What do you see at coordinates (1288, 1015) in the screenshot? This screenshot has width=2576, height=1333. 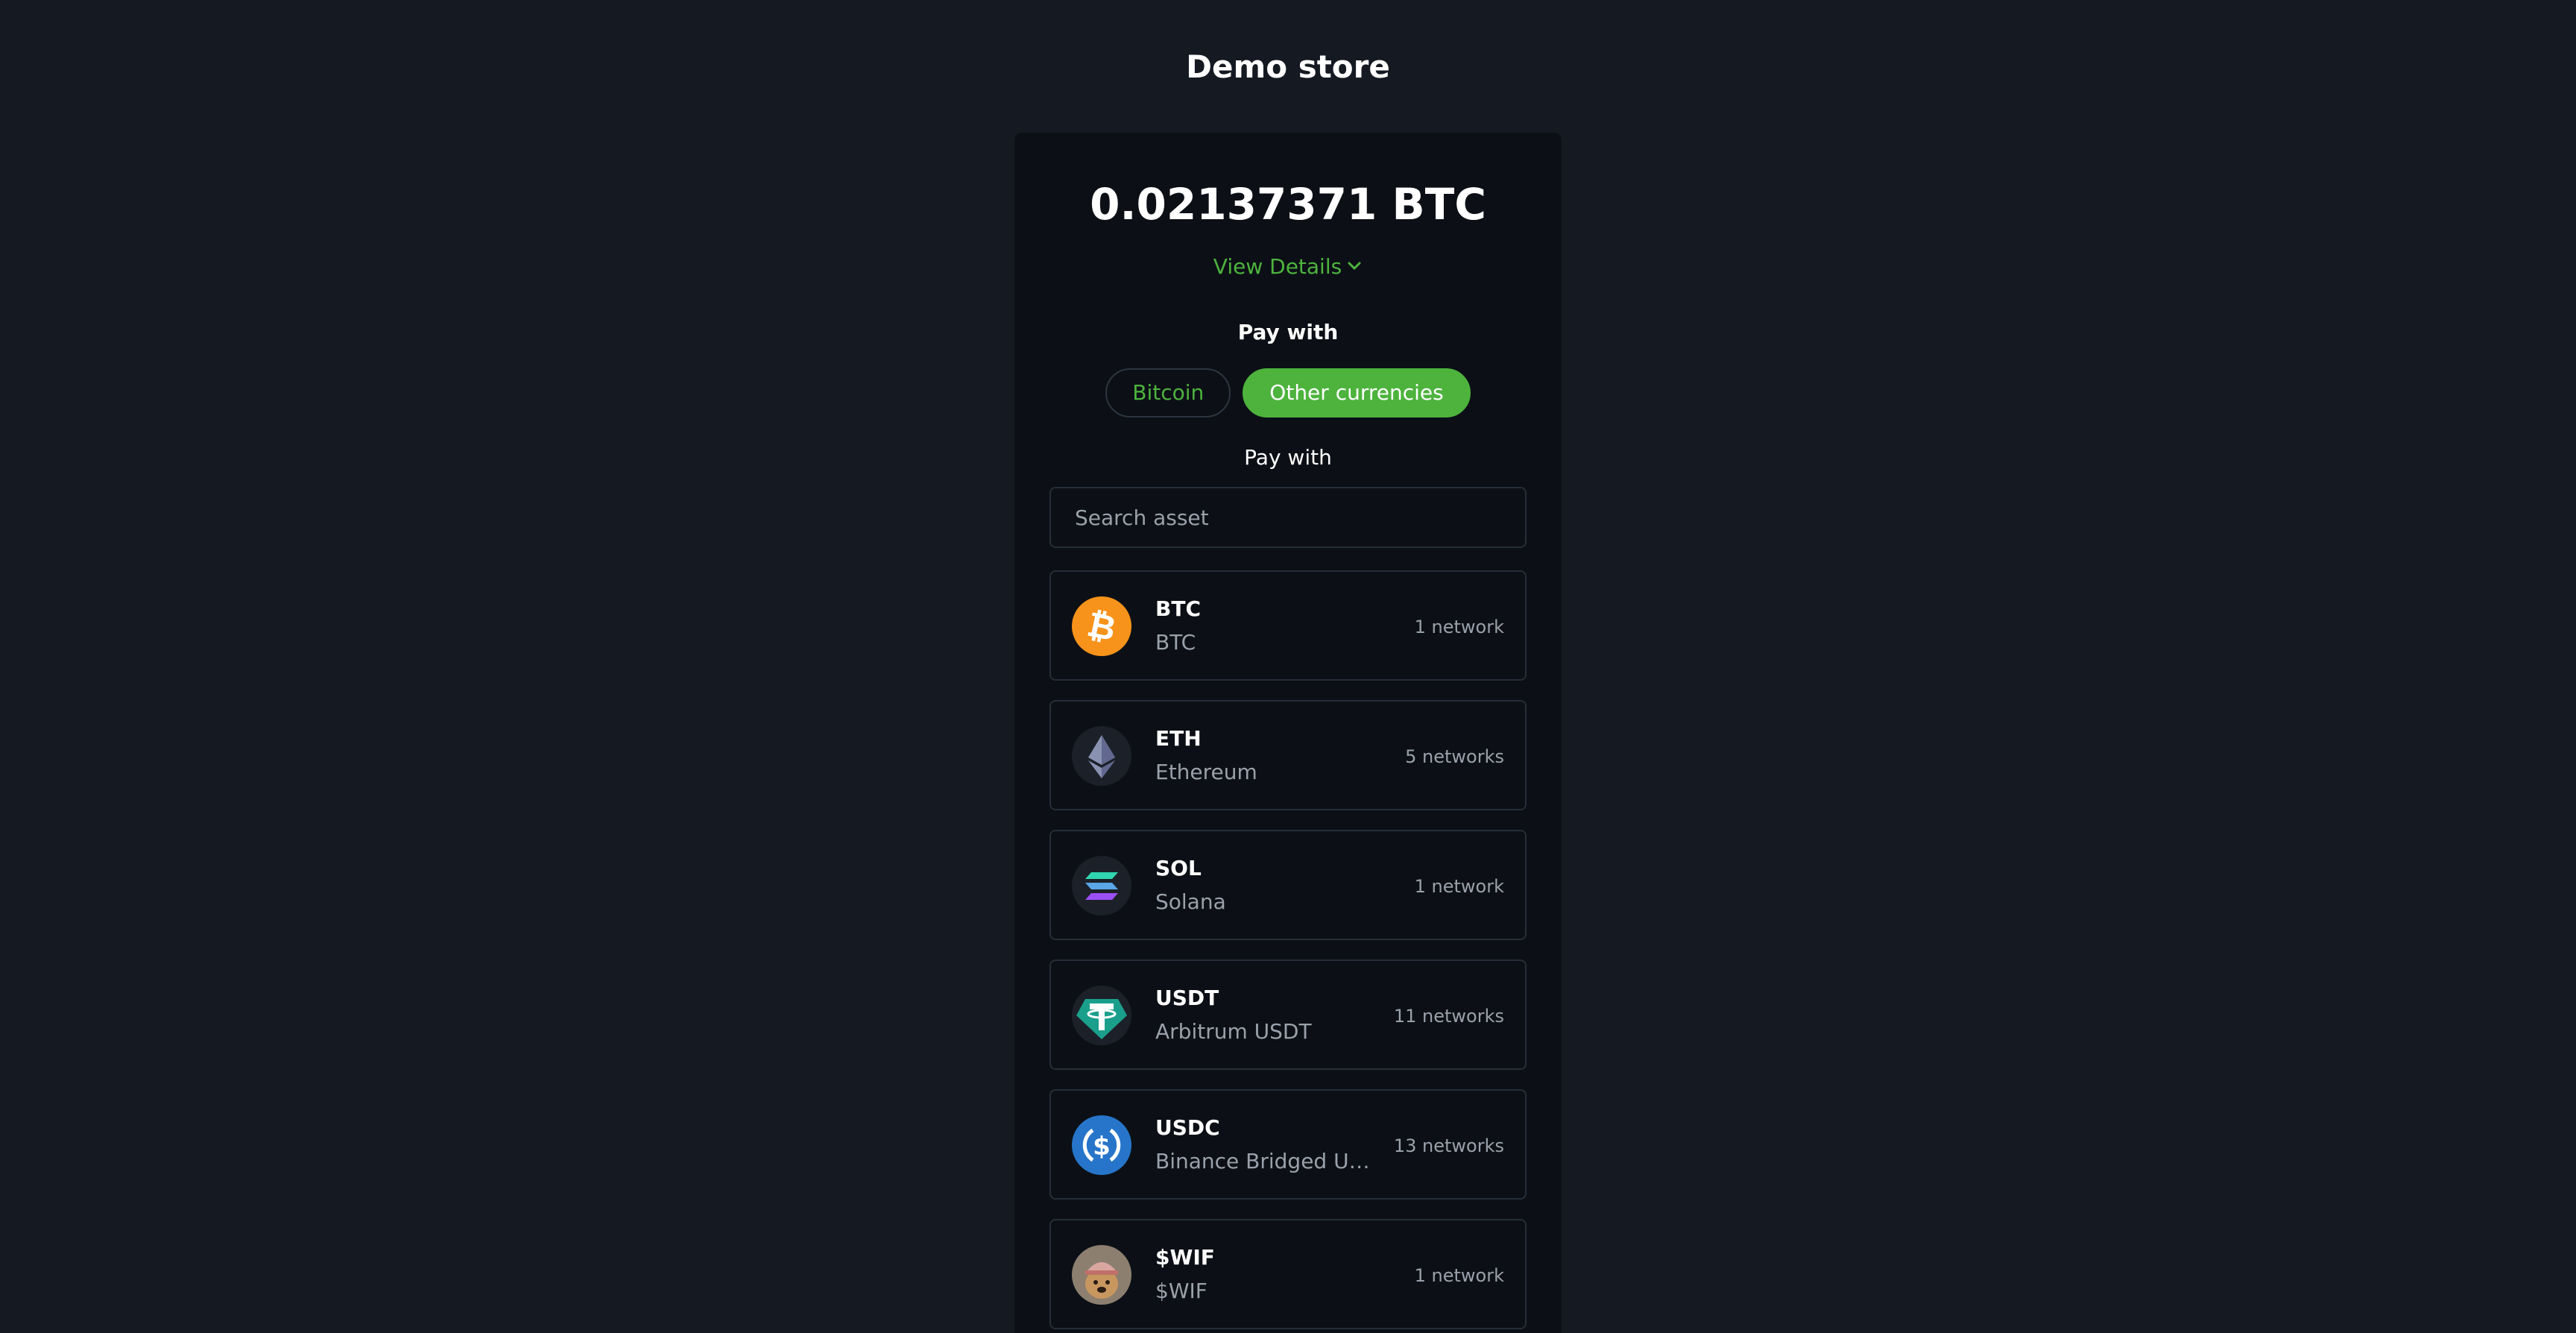 I see `asset-item-usdt: USDT Arbitrum USDT 11 networks` at bounding box center [1288, 1015].